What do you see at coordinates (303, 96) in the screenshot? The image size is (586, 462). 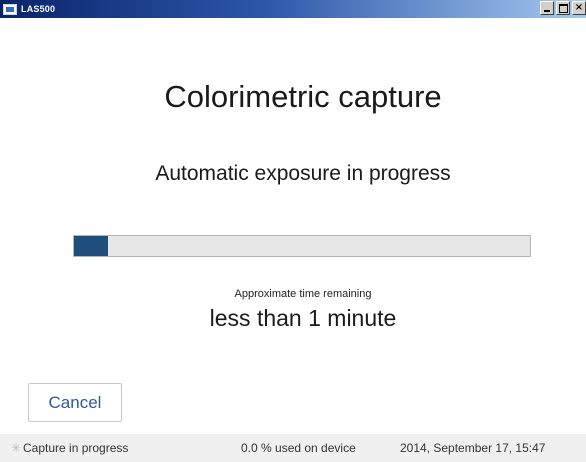 I see `page-title: Colorimetric capture` at bounding box center [303, 96].